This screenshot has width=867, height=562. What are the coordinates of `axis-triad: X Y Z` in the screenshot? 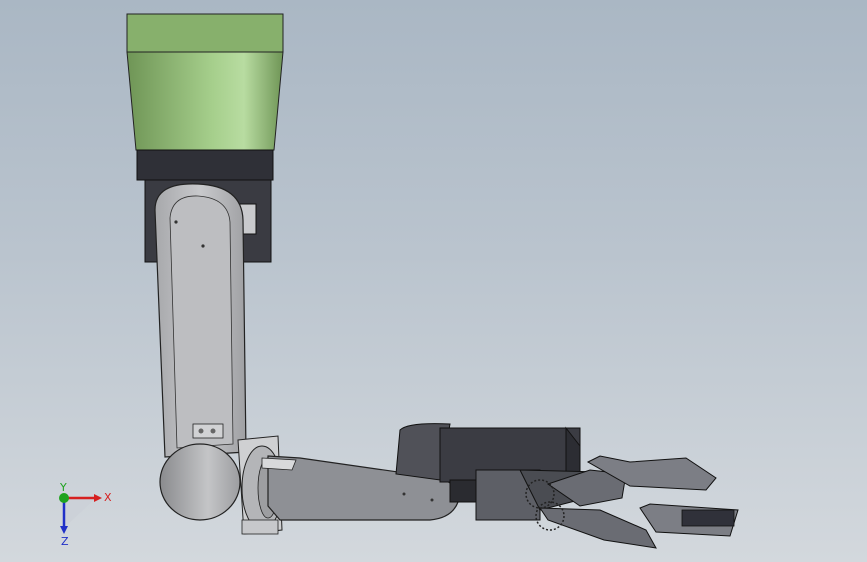 It's located at (85, 514).